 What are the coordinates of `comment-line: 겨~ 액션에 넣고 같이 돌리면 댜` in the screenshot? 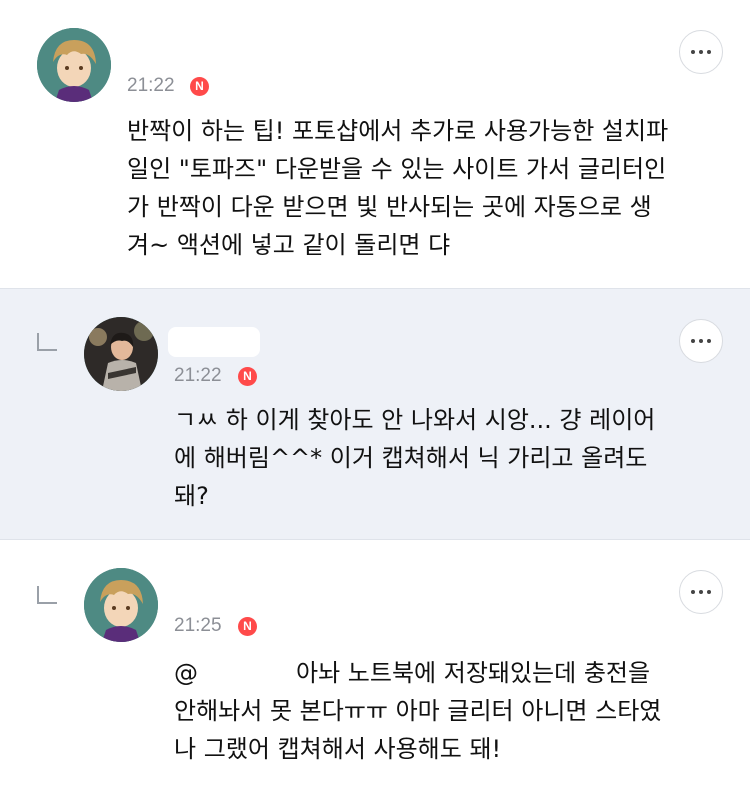 It's located at (289, 245).